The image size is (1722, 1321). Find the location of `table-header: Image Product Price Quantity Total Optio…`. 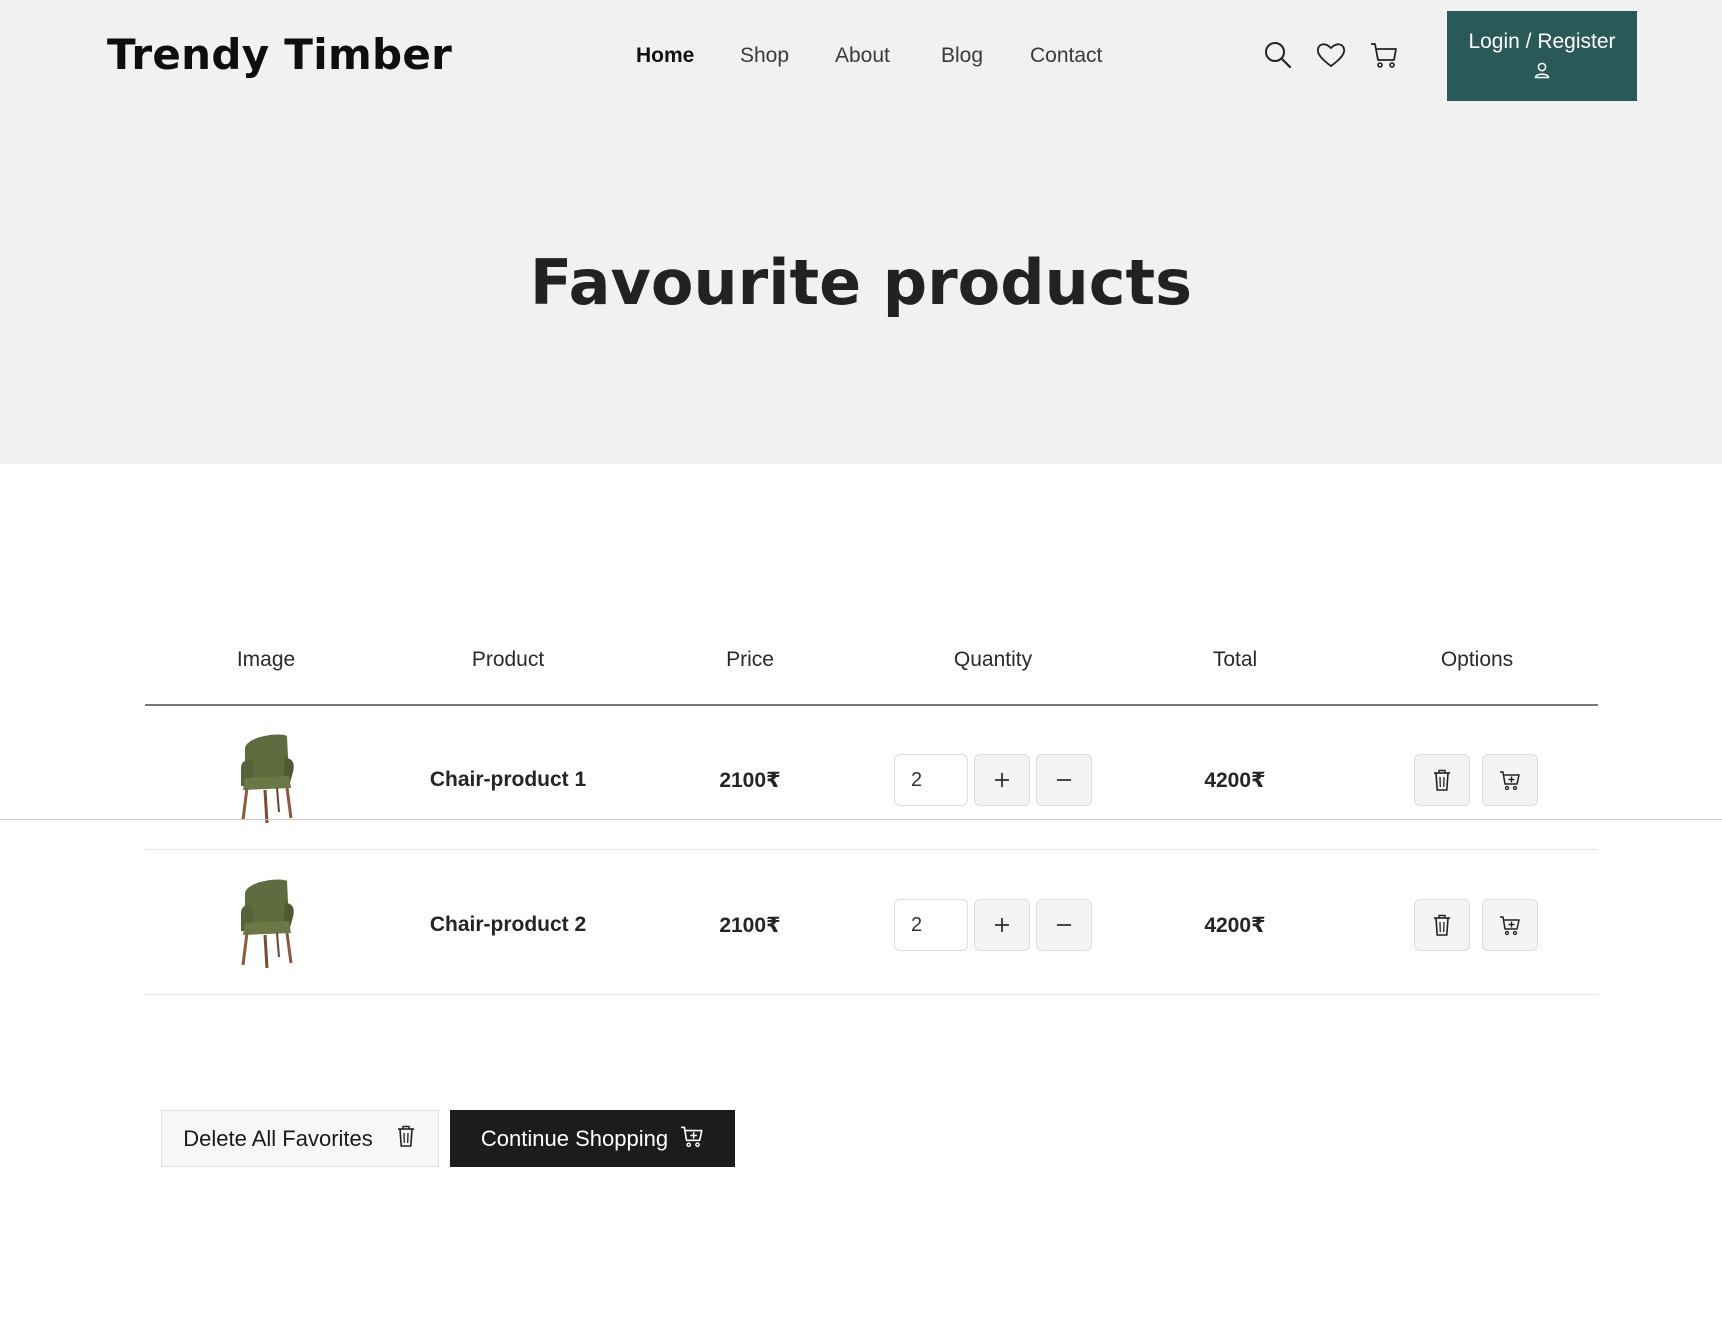

table-header: Image Product Price Quantity Total Optio… is located at coordinates (871, 677).